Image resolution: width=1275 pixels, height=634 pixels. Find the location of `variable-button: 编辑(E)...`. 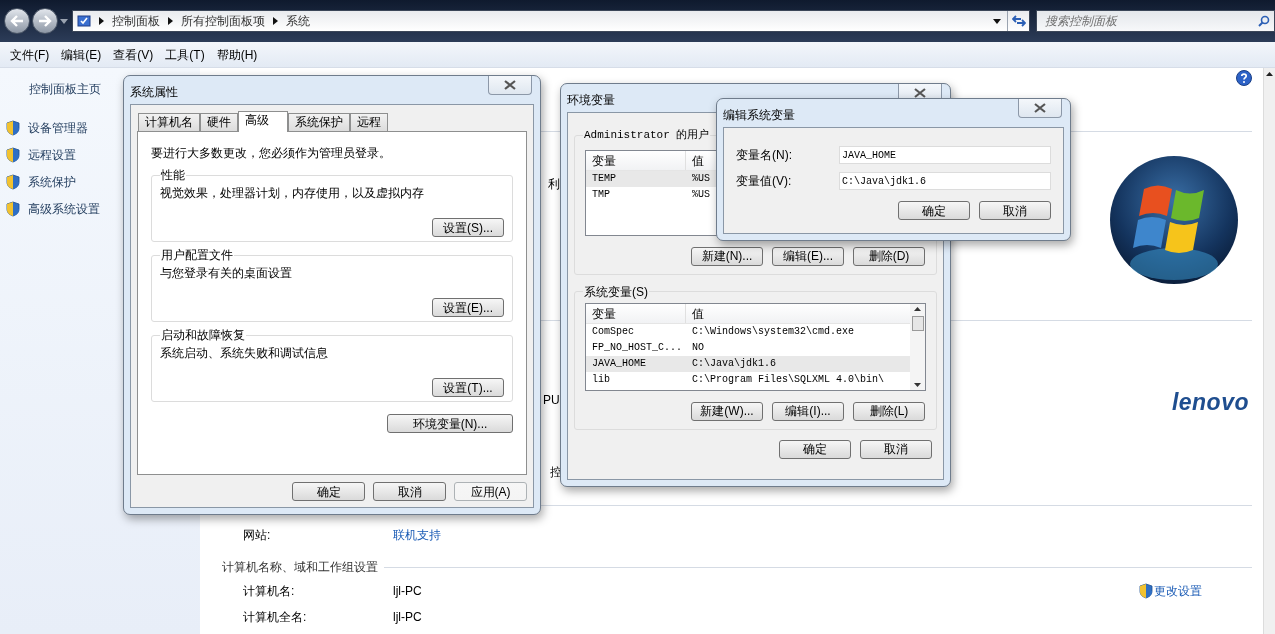

variable-button: 编辑(E)... is located at coordinates (808, 256).